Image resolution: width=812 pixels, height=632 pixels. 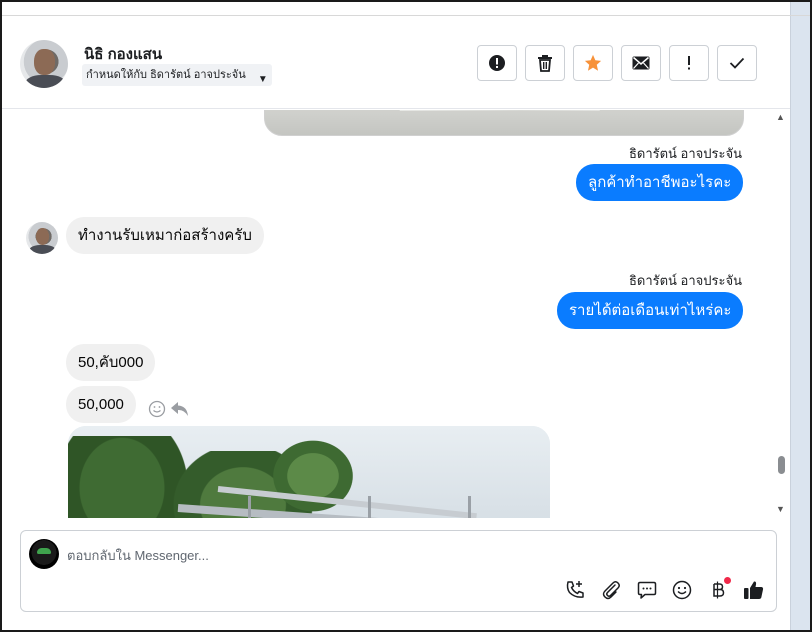 What do you see at coordinates (165, 235) in the screenshot?
I see `incoming-message: ทำงานรับเหมาก่อสร้างครับ` at bounding box center [165, 235].